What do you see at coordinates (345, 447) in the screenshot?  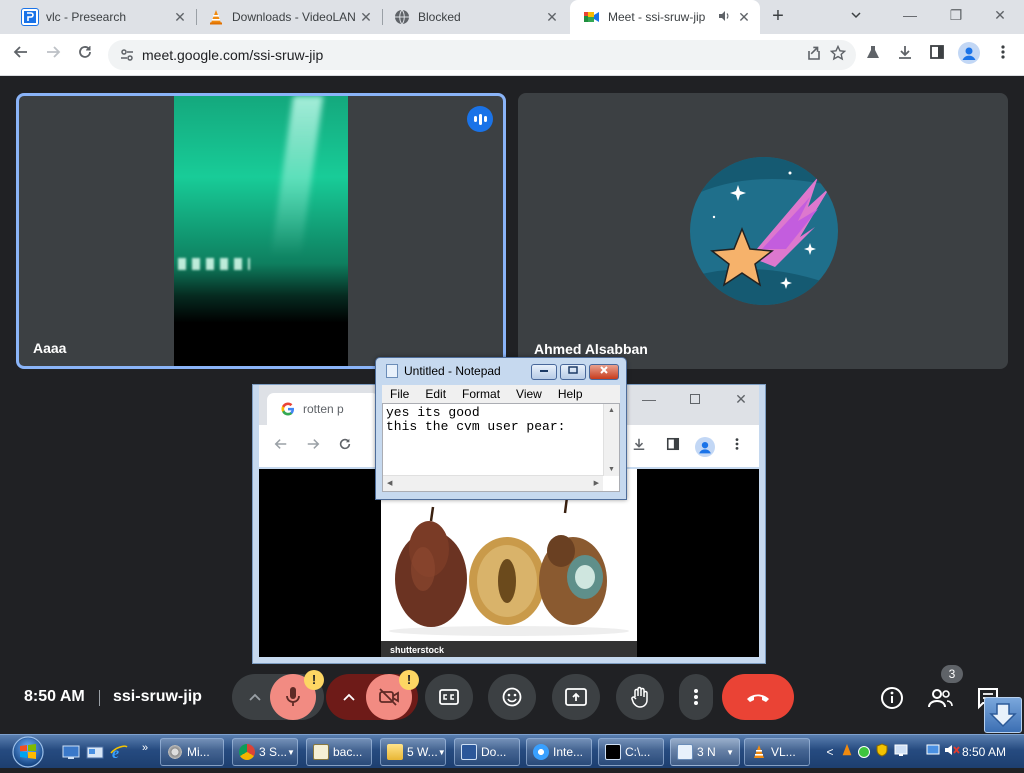 I see `presented-reload-icon` at bounding box center [345, 447].